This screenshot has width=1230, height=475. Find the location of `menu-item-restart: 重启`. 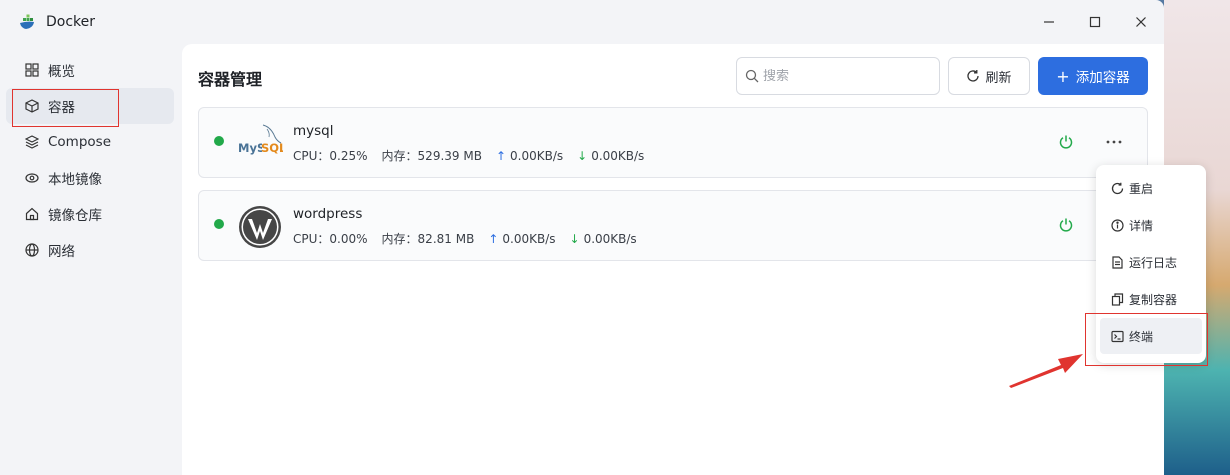

menu-item-restart: 重启 is located at coordinates (1151, 188).